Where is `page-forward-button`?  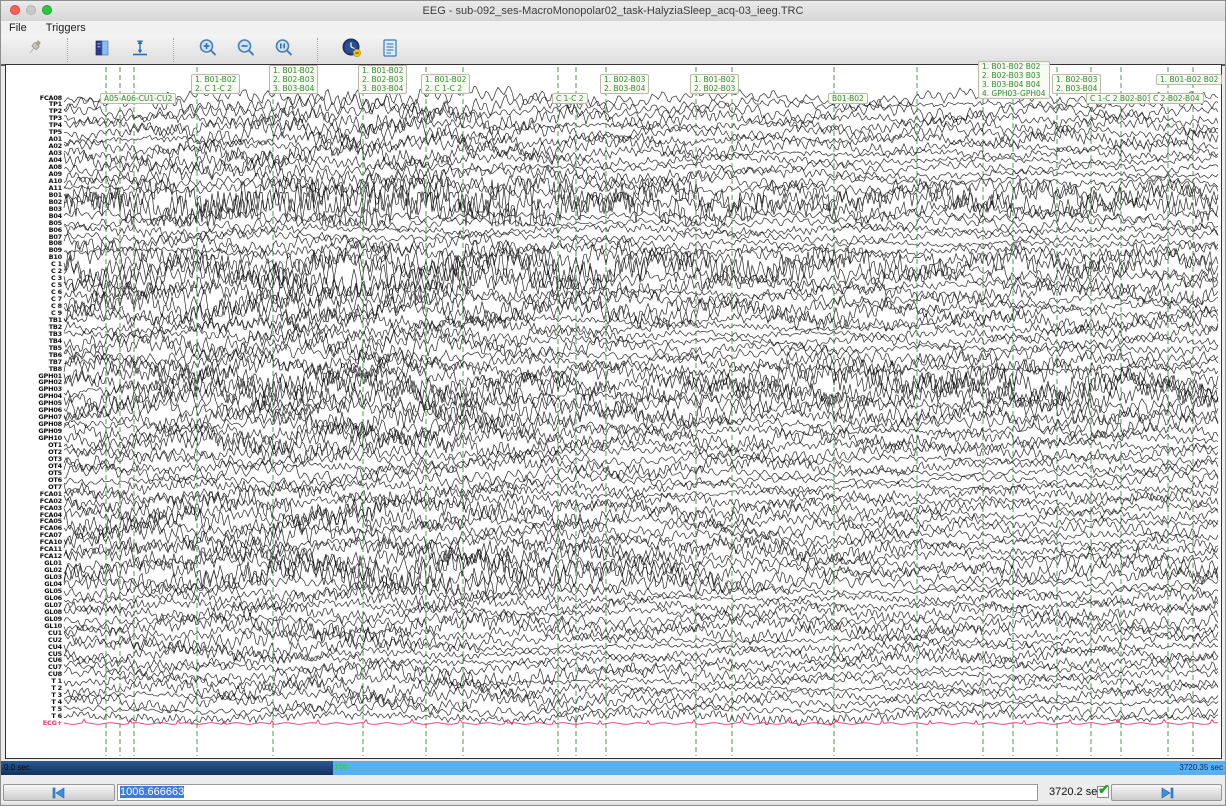 page-forward-button is located at coordinates (1166, 792).